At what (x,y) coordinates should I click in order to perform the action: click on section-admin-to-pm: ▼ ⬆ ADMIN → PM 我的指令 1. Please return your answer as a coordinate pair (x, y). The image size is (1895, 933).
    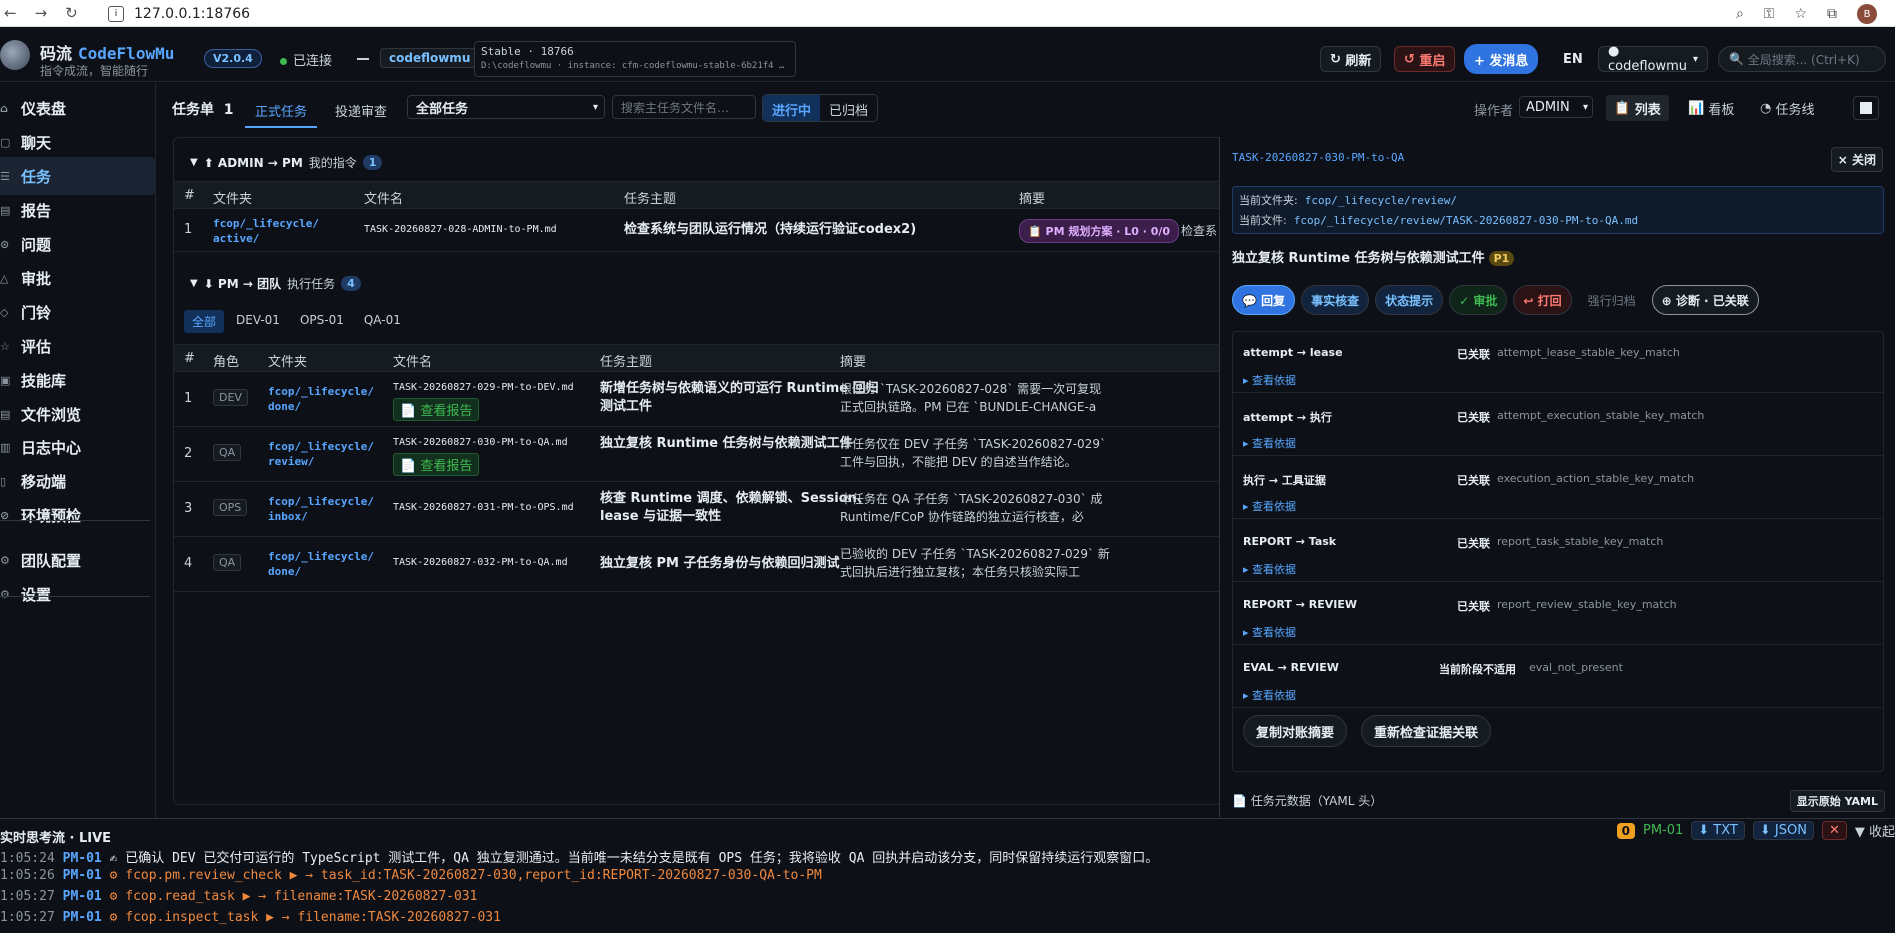
    Looking at the image, I should click on (286, 162).